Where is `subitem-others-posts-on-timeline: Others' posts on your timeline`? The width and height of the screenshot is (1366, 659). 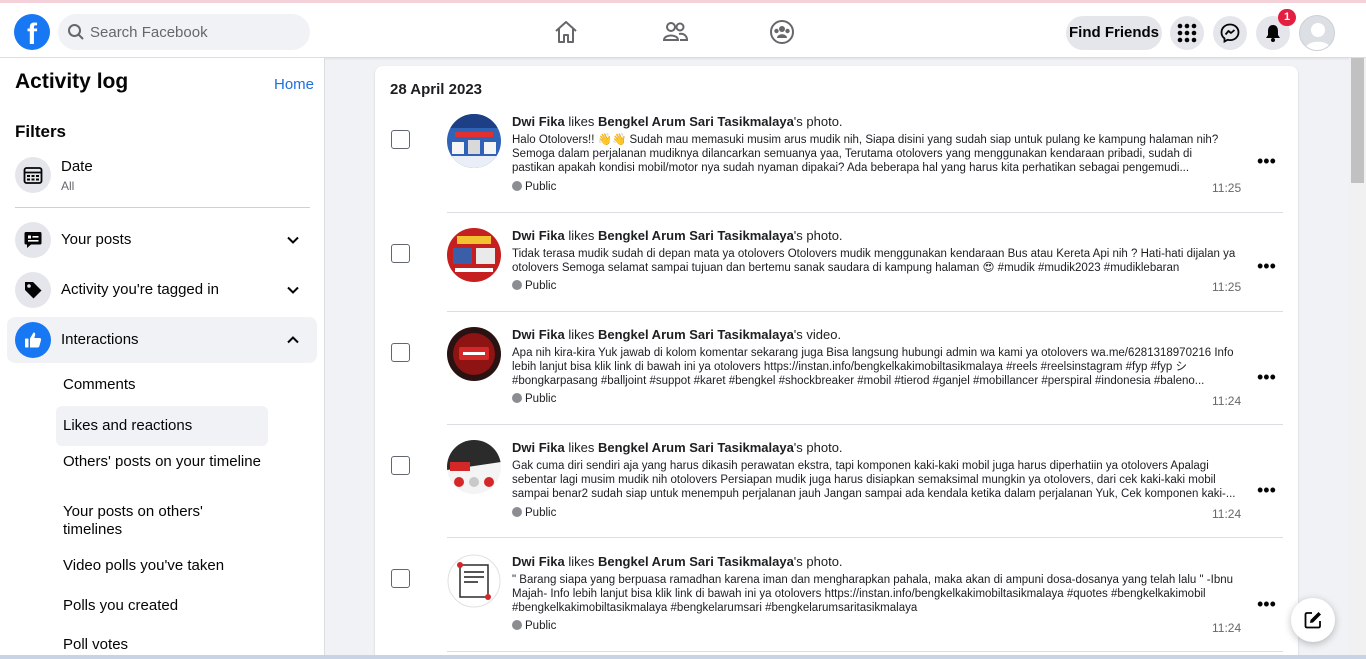 subitem-others-posts-on-timeline: Others' posts on your timeline is located at coordinates (162, 472).